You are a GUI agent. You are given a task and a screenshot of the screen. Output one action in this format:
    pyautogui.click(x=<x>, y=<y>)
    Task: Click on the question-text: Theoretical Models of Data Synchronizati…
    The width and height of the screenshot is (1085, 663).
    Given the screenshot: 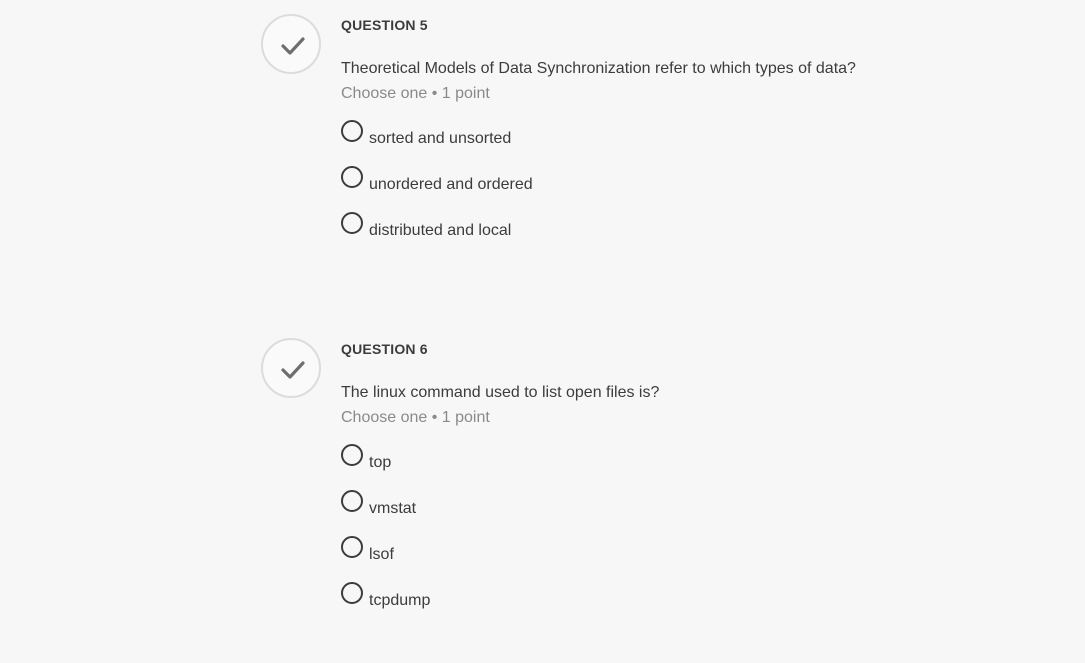 What is the action you would take?
    pyautogui.click(x=598, y=68)
    